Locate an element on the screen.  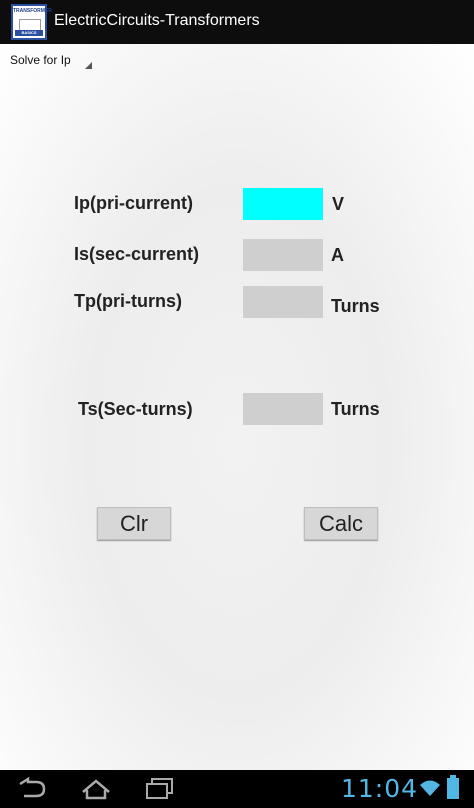
back-icon is located at coordinates (32, 789).